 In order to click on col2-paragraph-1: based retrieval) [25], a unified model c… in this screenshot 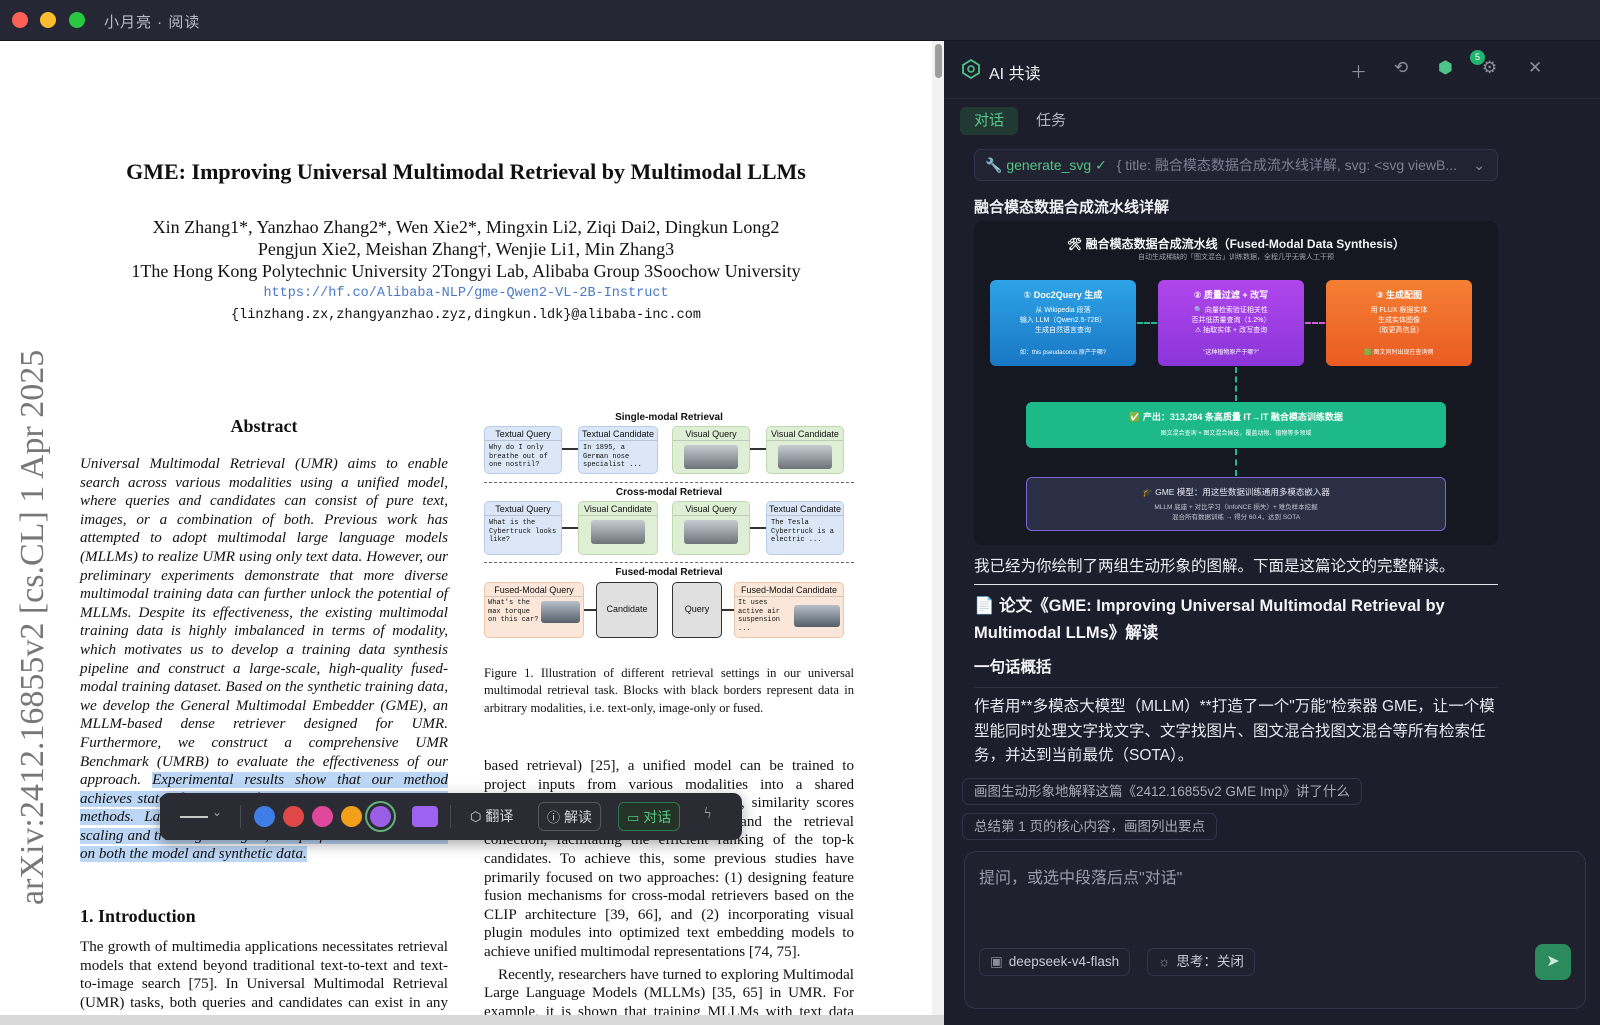, I will do `click(669, 859)`.